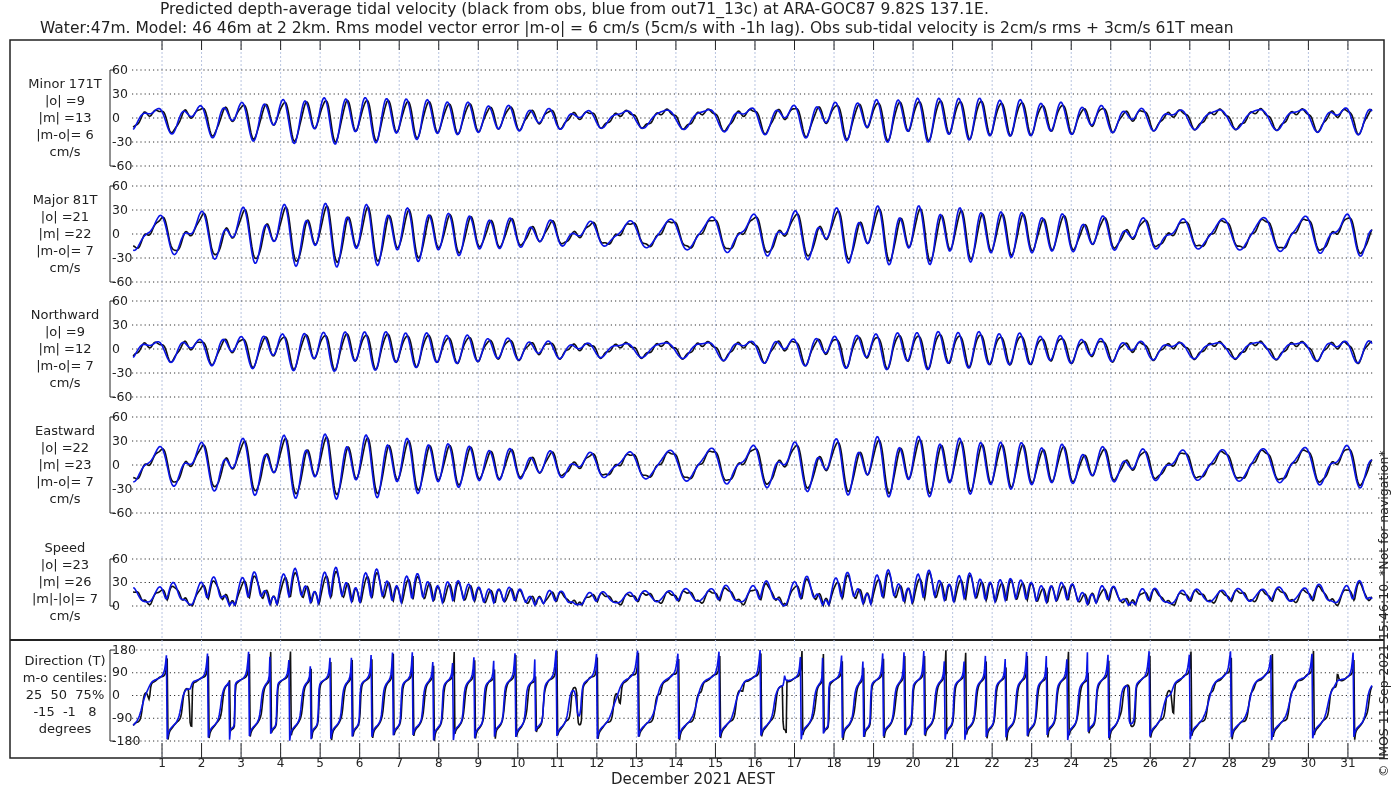 The width and height of the screenshot is (1400, 800). What do you see at coordinates (65, 348) in the screenshot?
I see `panel-label: Northward |o| =9 |m| =12 |m-o|= 7 cm/s` at bounding box center [65, 348].